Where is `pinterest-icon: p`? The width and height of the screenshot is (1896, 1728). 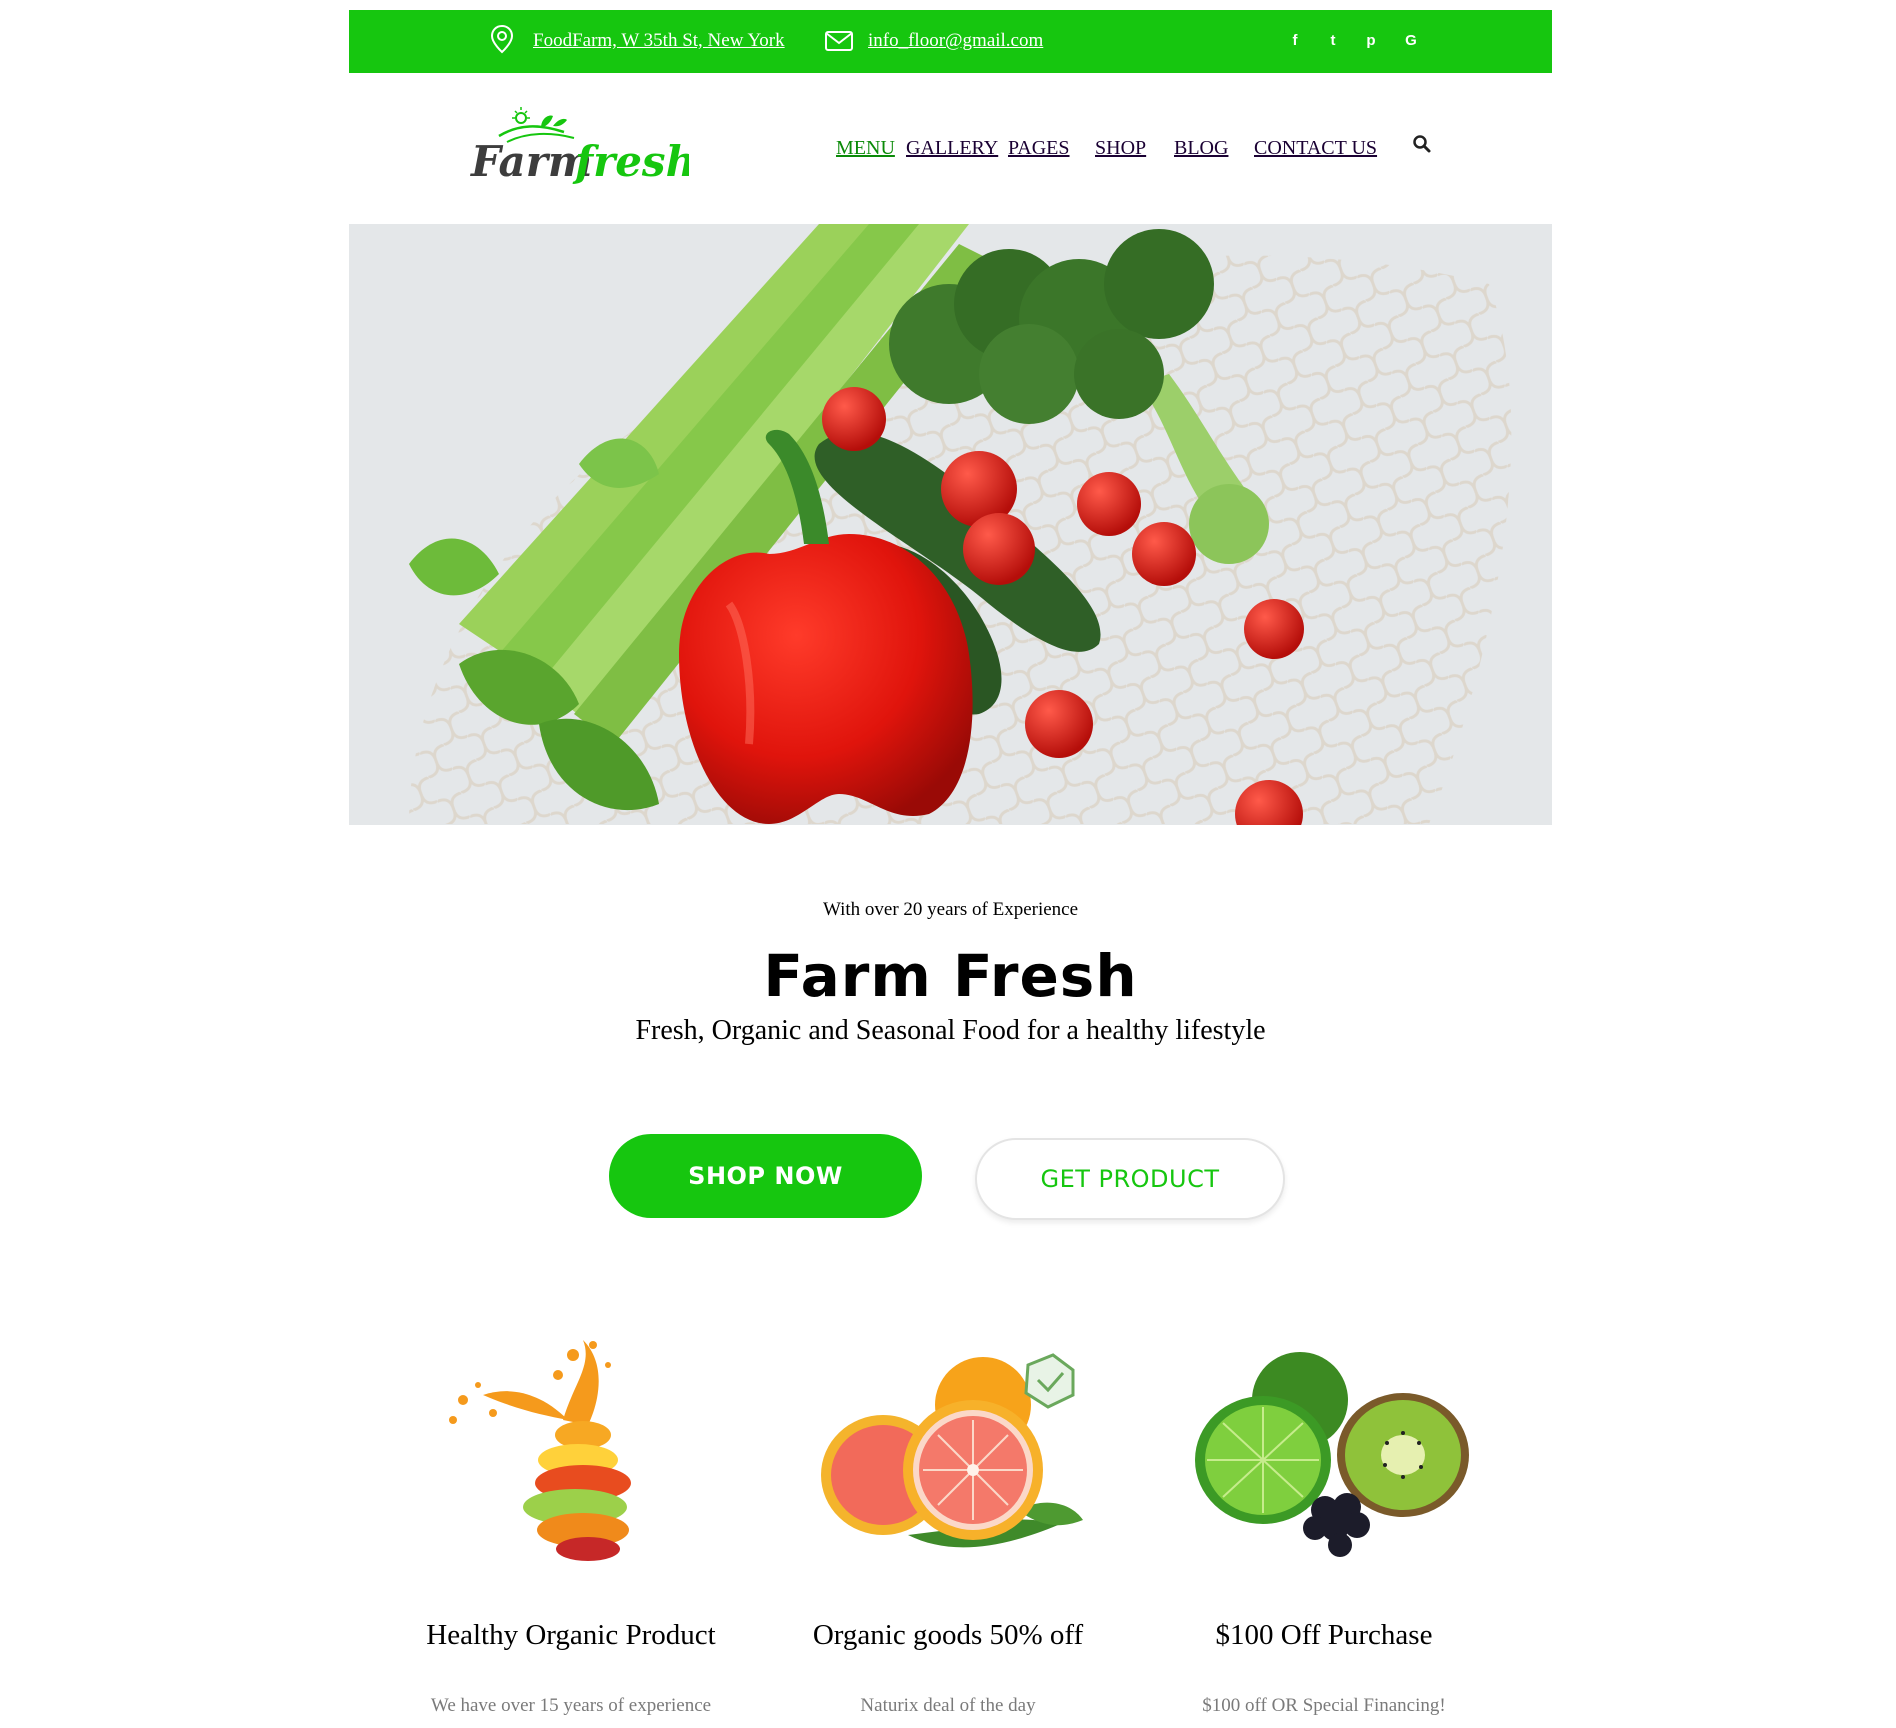 pinterest-icon: p is located at coordinates (1371, 41).